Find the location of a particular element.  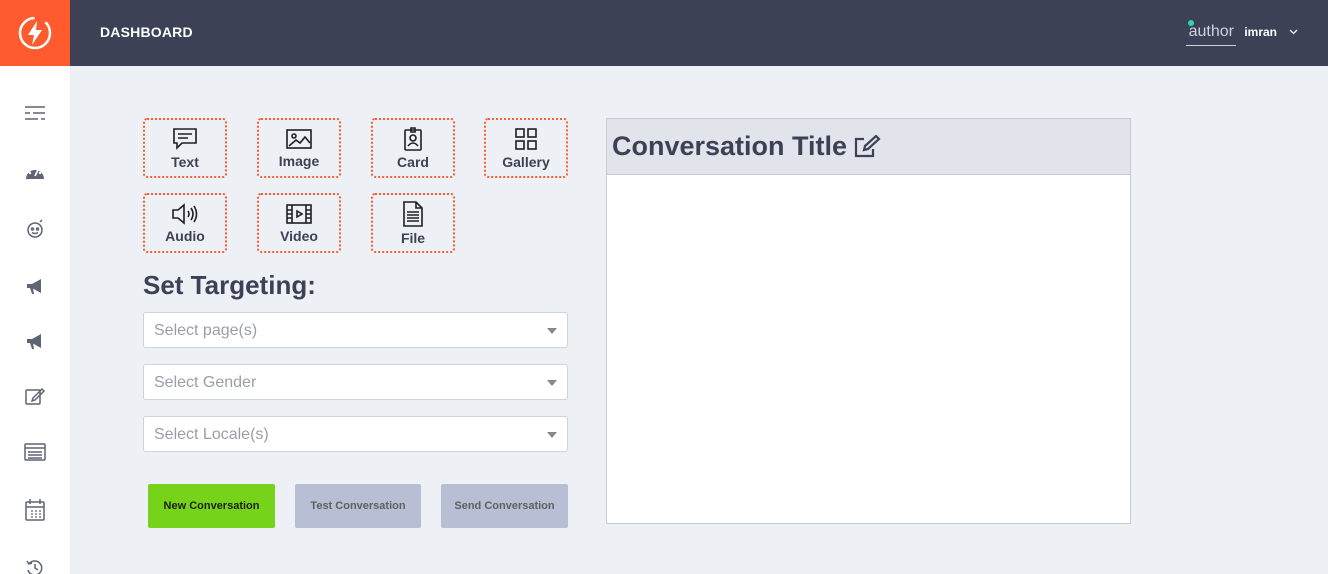

calendar-icon is located at coordinates (35, 510).